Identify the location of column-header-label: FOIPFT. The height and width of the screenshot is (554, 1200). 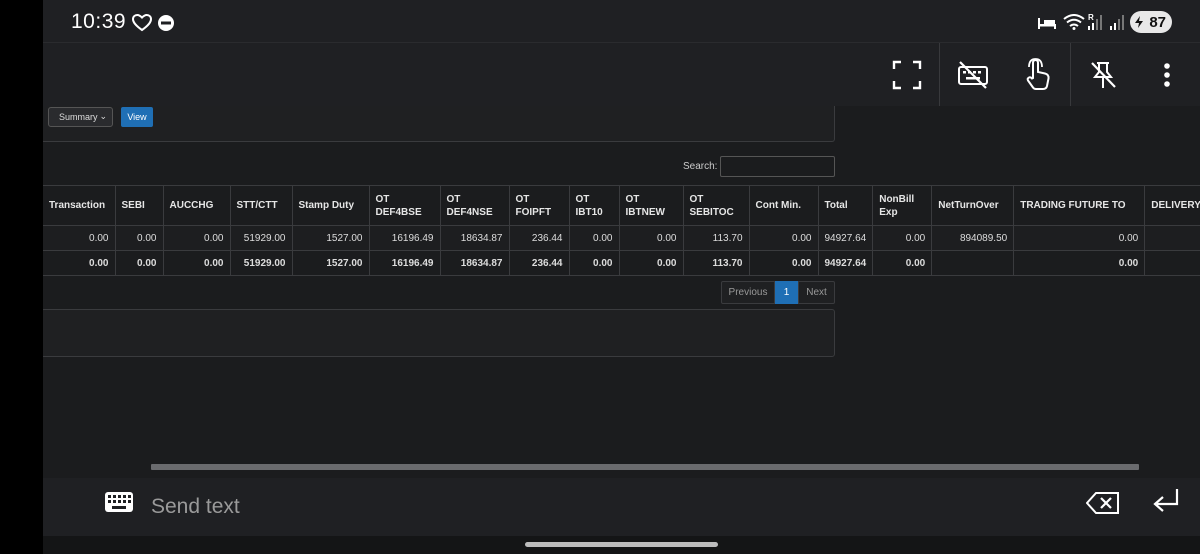
(533, 212).